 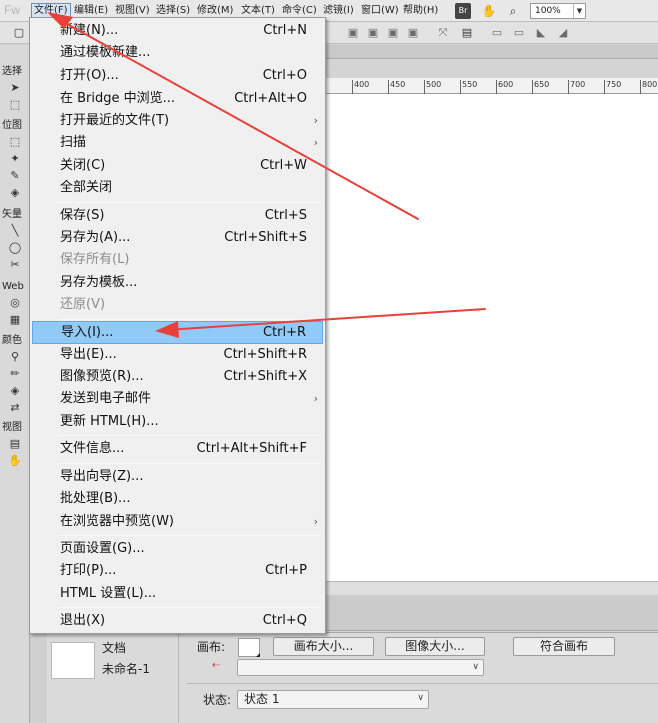 What do you see at coordinates (360, 667) in the screenshot?
I see `property-dropdown: ∨` at bounding box center [360, 667].